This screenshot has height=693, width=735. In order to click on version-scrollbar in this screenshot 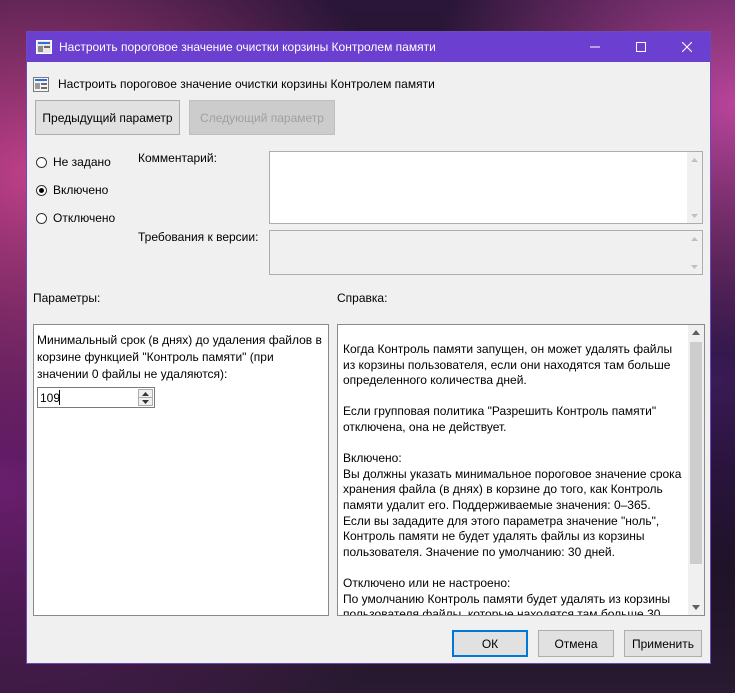, I will do `click(694, 252)`.